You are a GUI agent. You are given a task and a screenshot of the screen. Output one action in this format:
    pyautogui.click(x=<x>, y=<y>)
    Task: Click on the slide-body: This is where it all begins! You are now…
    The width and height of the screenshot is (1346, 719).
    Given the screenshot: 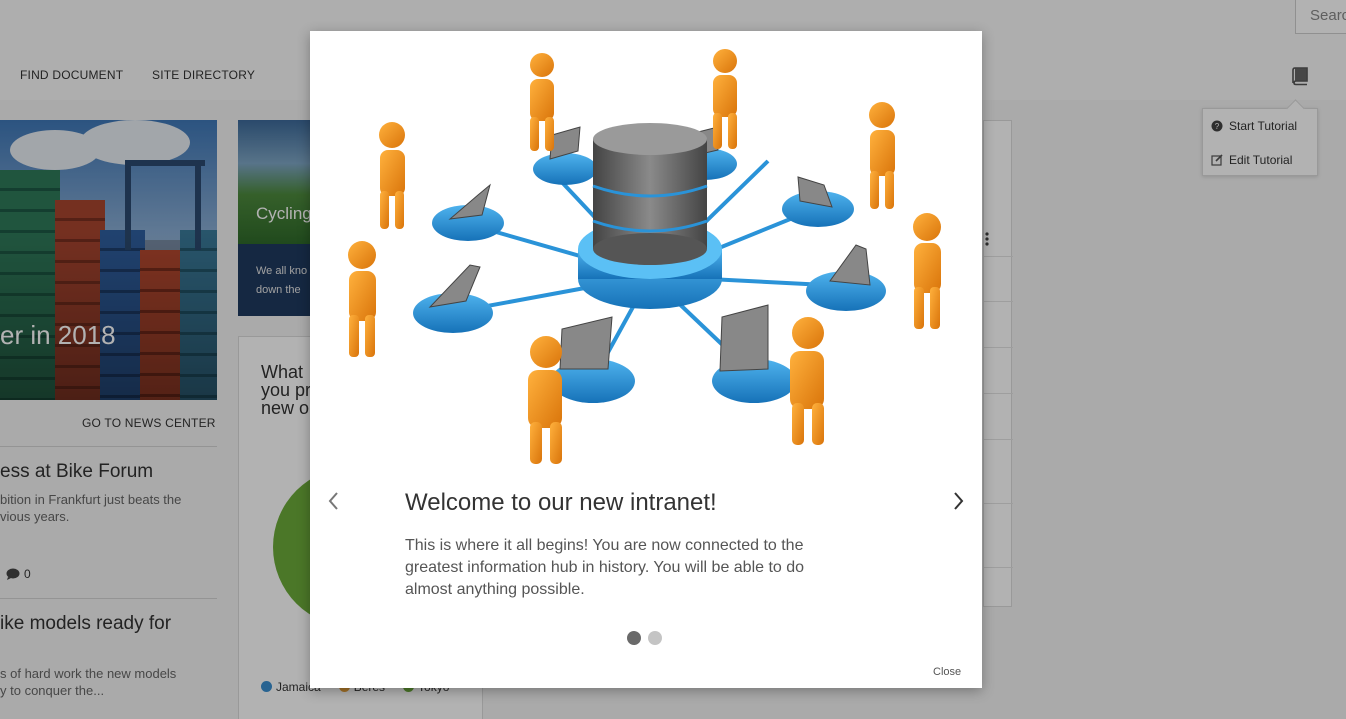 What is the action you would take?
    pyautogui.click(x=605, y=567)
    